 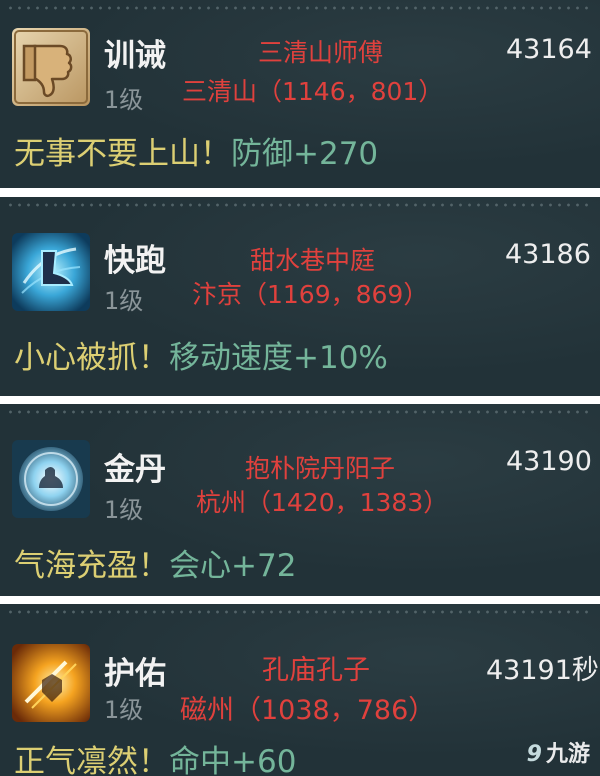 I want to click on emote-id: 43190, so click(x=549, y=461).